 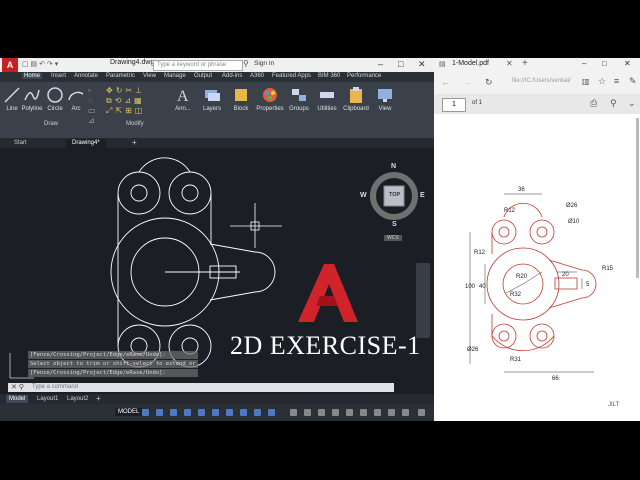 I want to click on back-arrow-icon: ←, so click(x=445, y=82).